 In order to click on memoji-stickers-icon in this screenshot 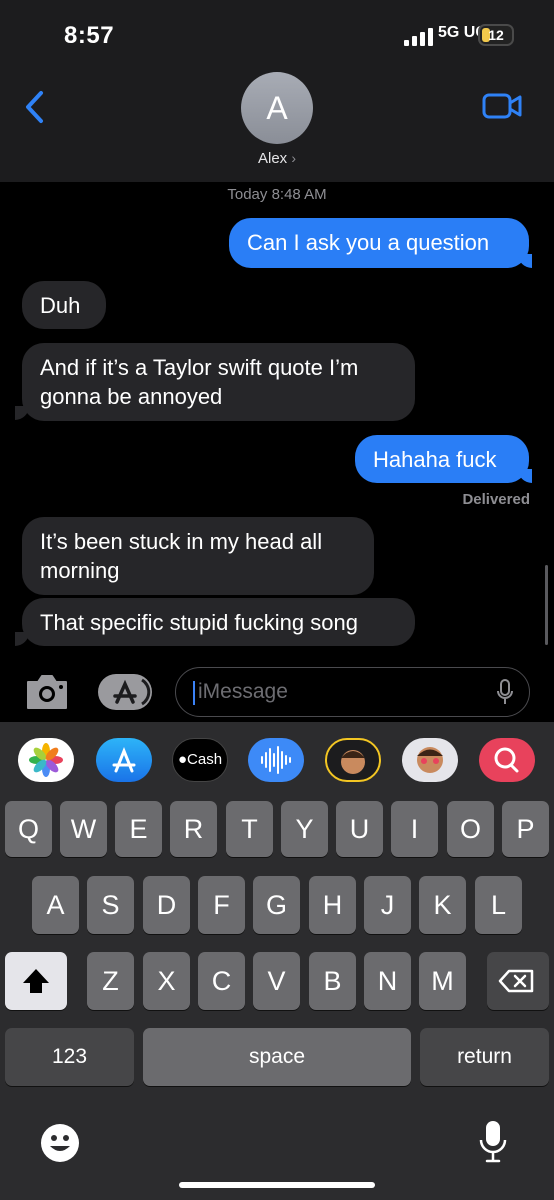, I will do `click(430, 760)`.